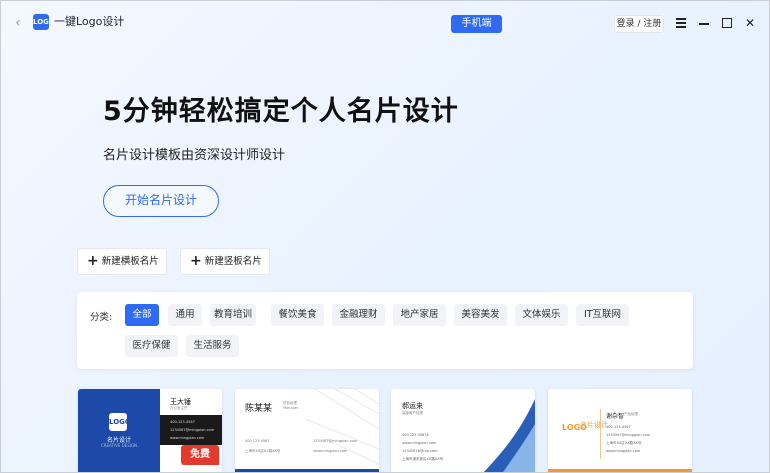 Image resolution: width=770 pixels, height=473 pixels. Describe the element at coordinates (600, 434) in the screenshot. I see `card-divider` at that location.